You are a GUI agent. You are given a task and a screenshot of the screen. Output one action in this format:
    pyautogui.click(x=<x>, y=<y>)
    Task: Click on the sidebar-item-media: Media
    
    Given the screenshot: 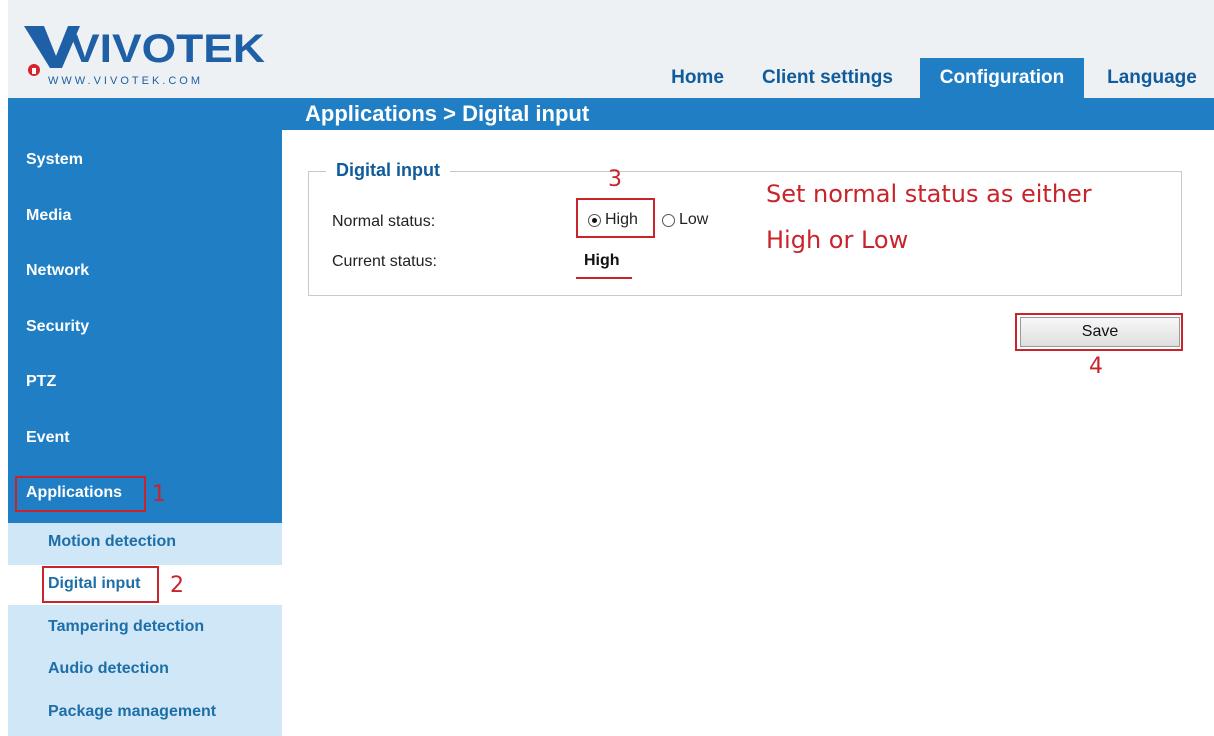 What is the action you would take?
    pyautogui.click(x=48, y=216)
    